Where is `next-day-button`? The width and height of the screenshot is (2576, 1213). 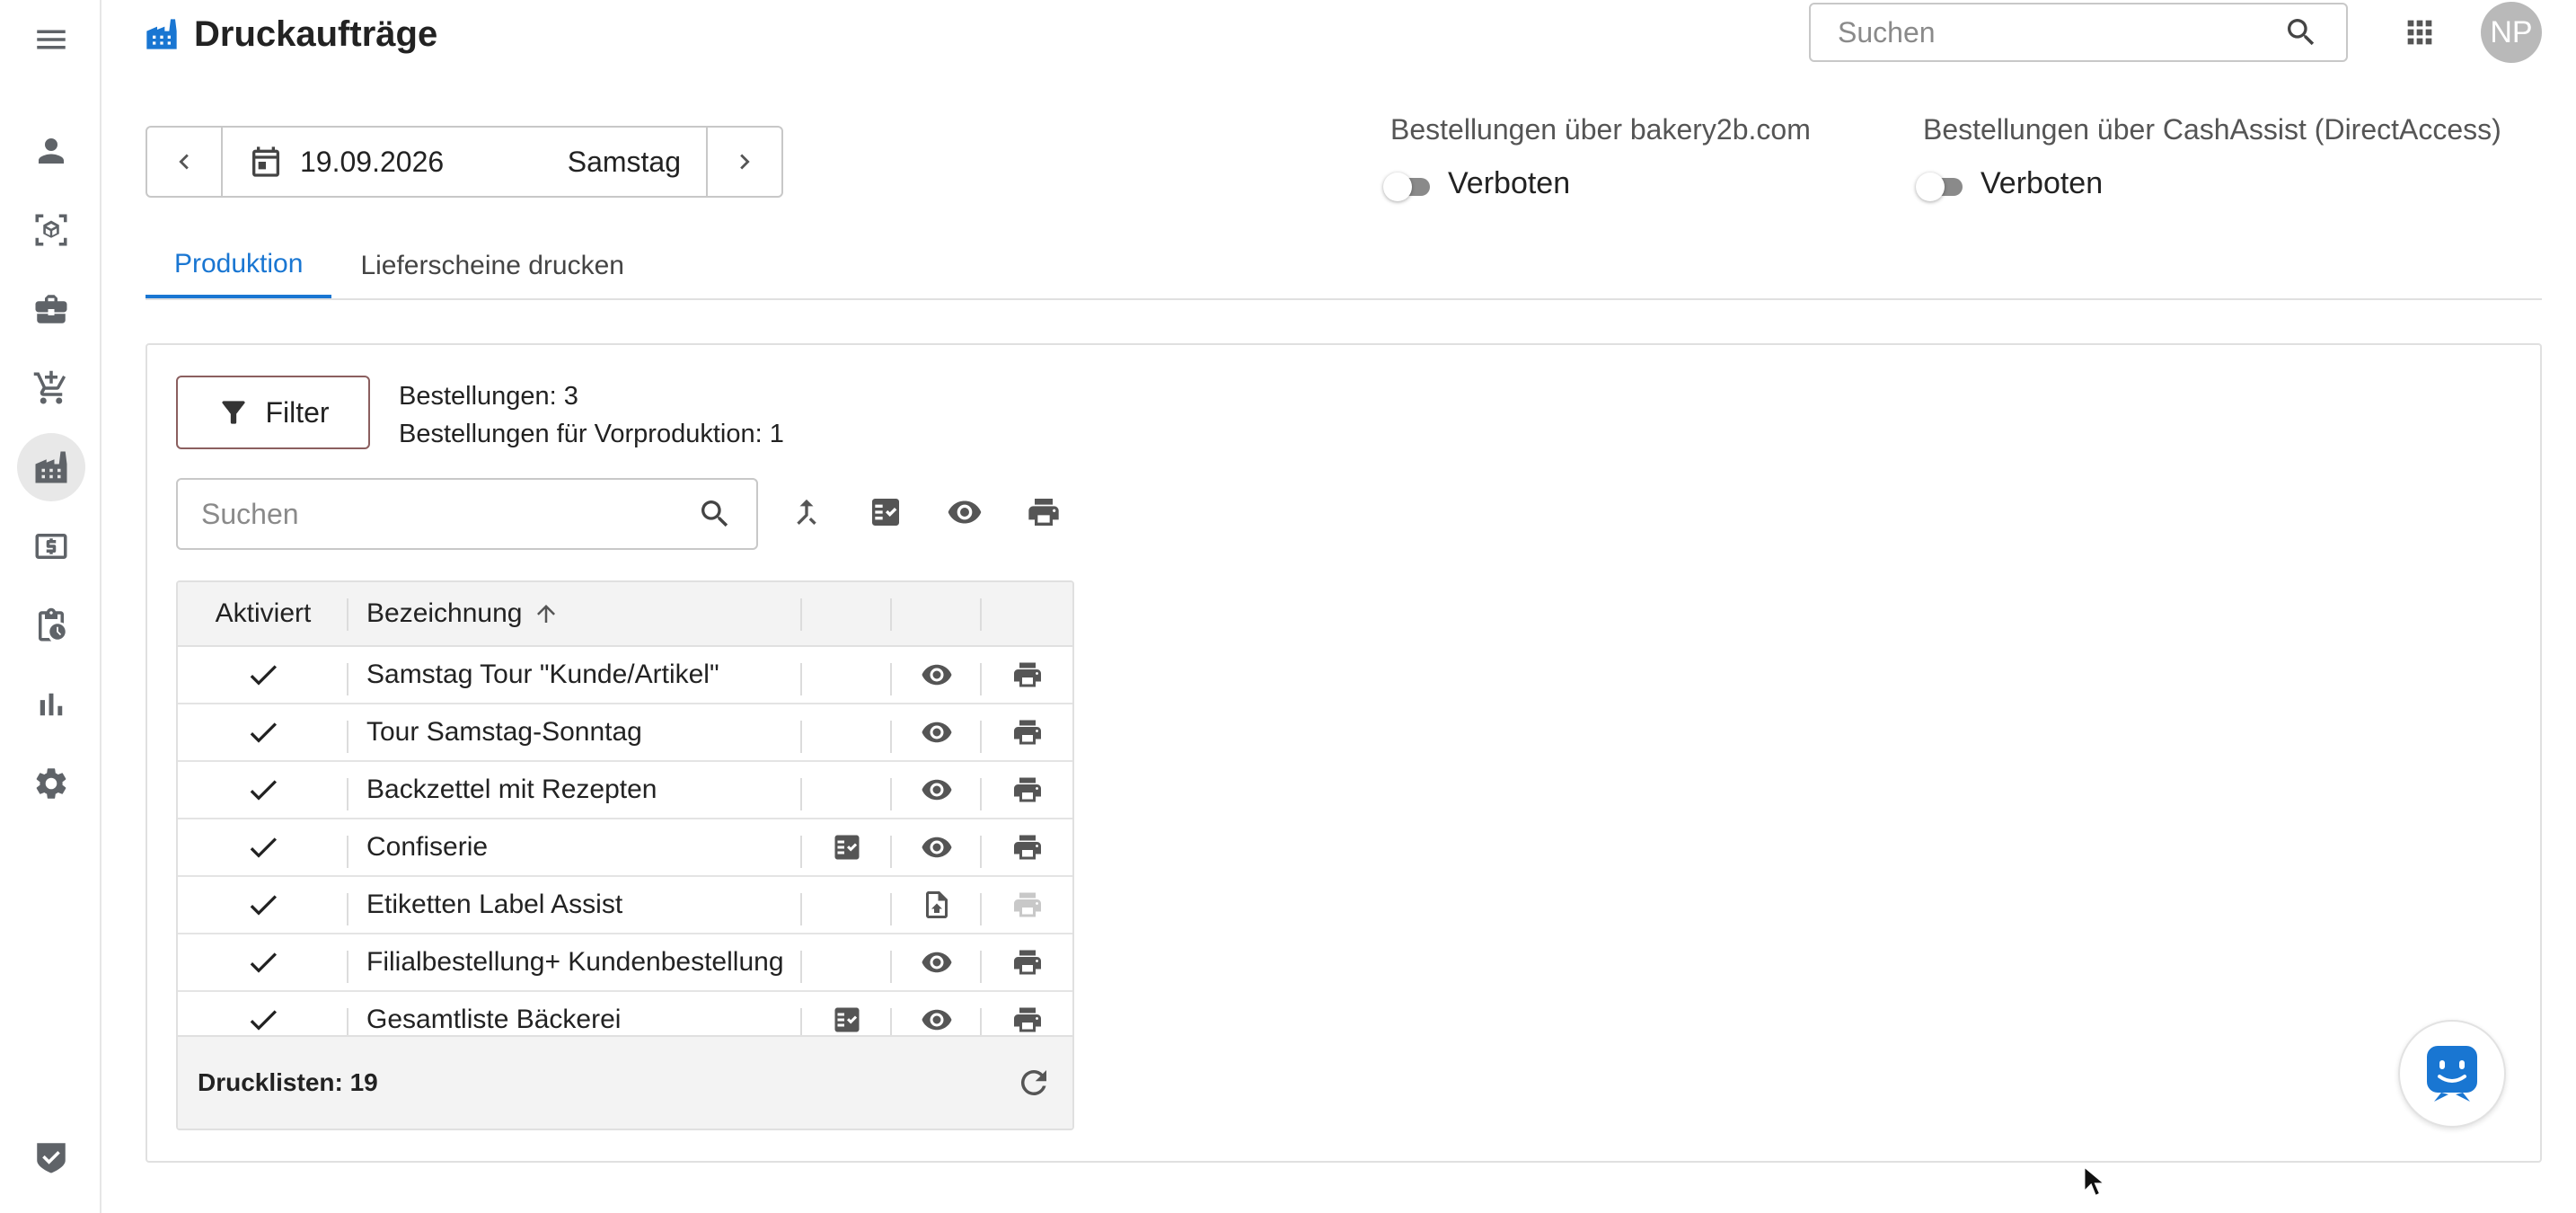
next-day-button is located at coordinates (744, 162).